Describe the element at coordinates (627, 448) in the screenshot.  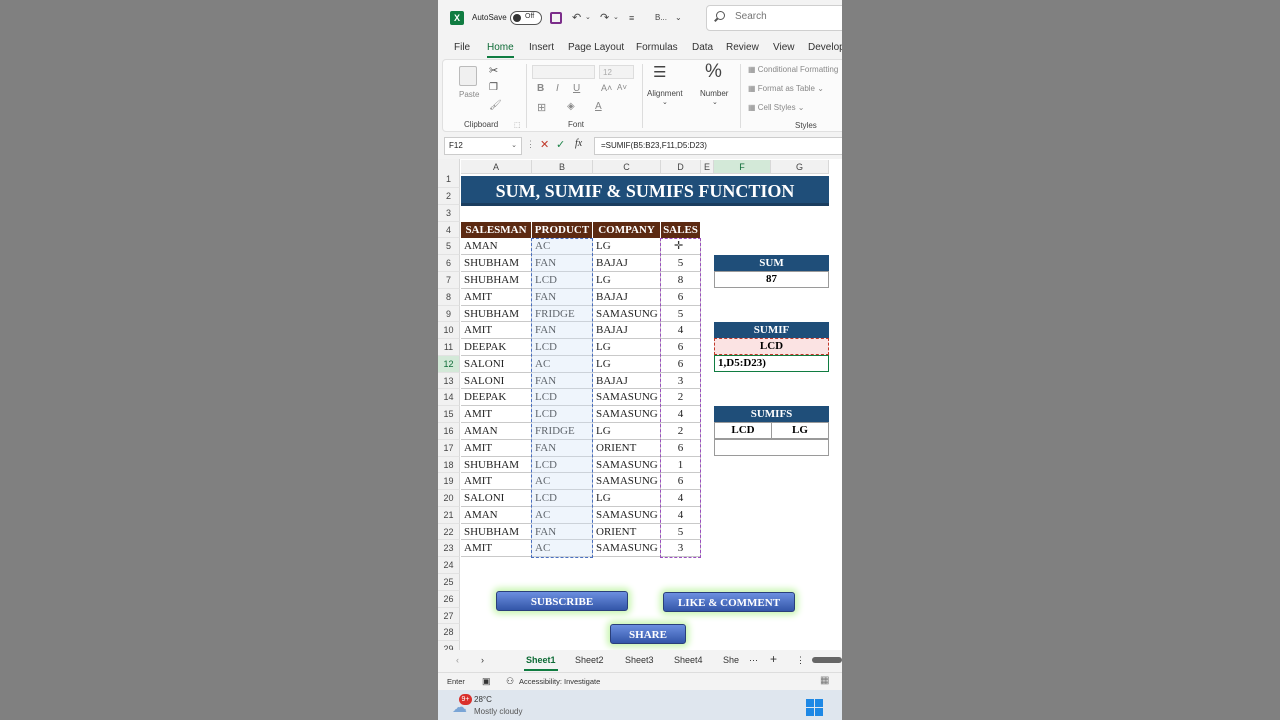
I see `cell-company: ORIENT` at that location.